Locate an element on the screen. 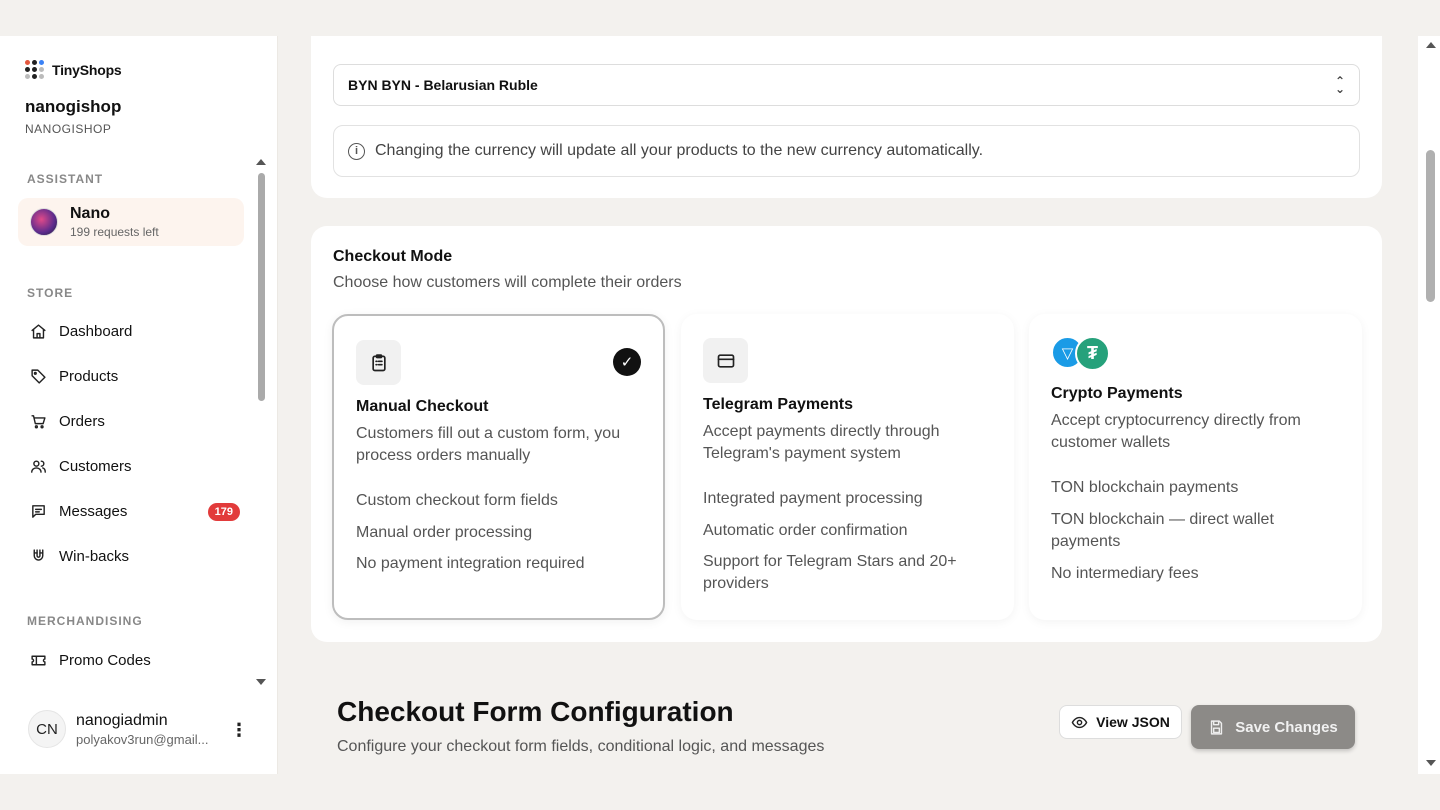  more-vertical-icon: ⋮ is located at coordinates (239, 730).